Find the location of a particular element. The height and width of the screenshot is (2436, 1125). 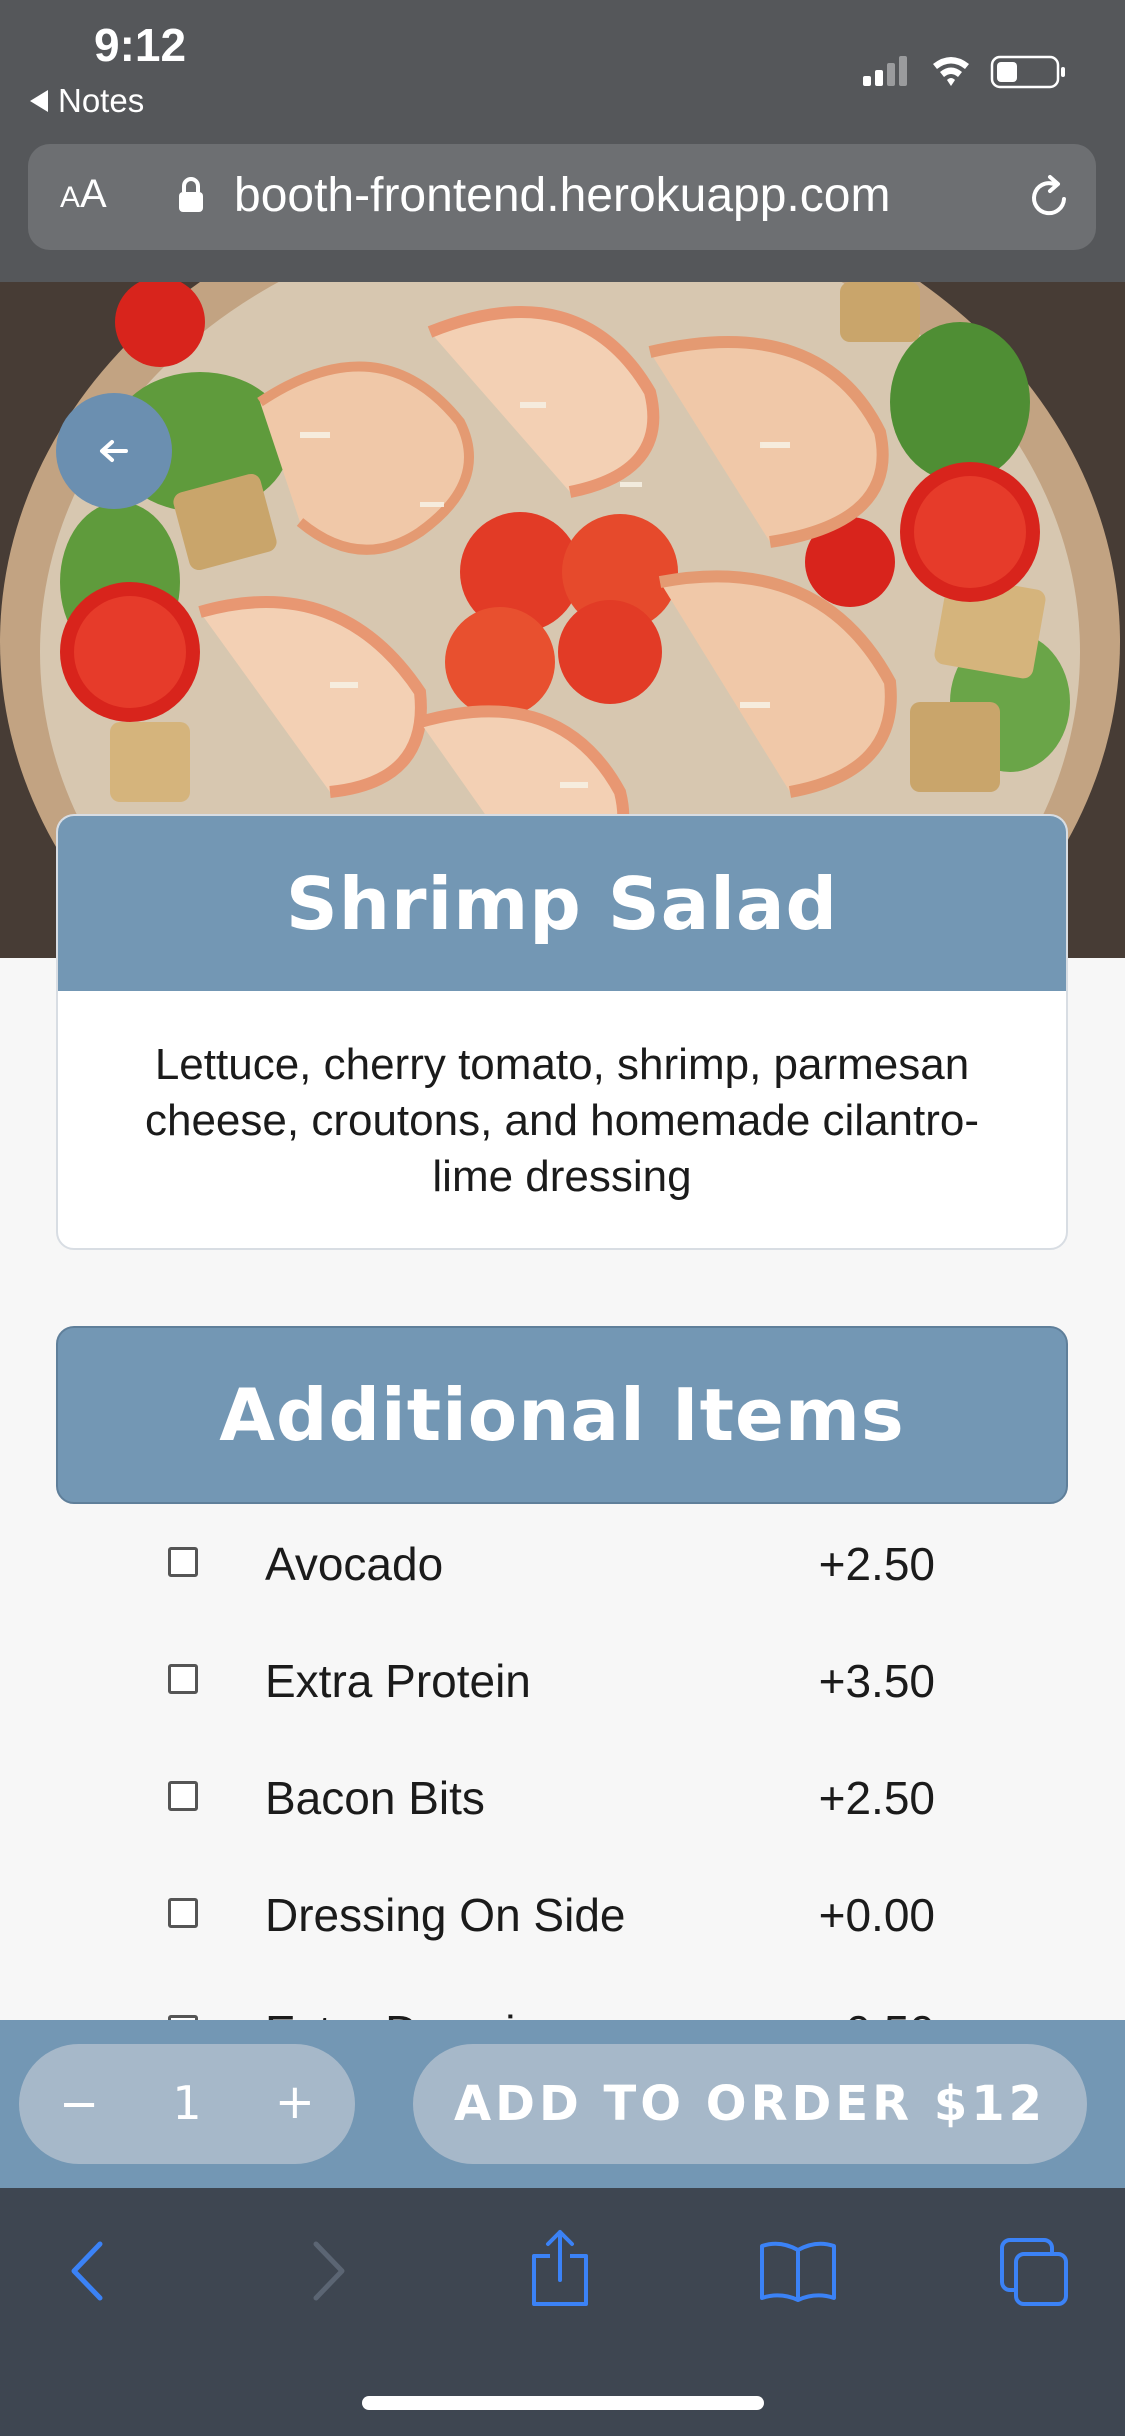

item-label: Extra Dressing is located at coordinates (416, 2012).